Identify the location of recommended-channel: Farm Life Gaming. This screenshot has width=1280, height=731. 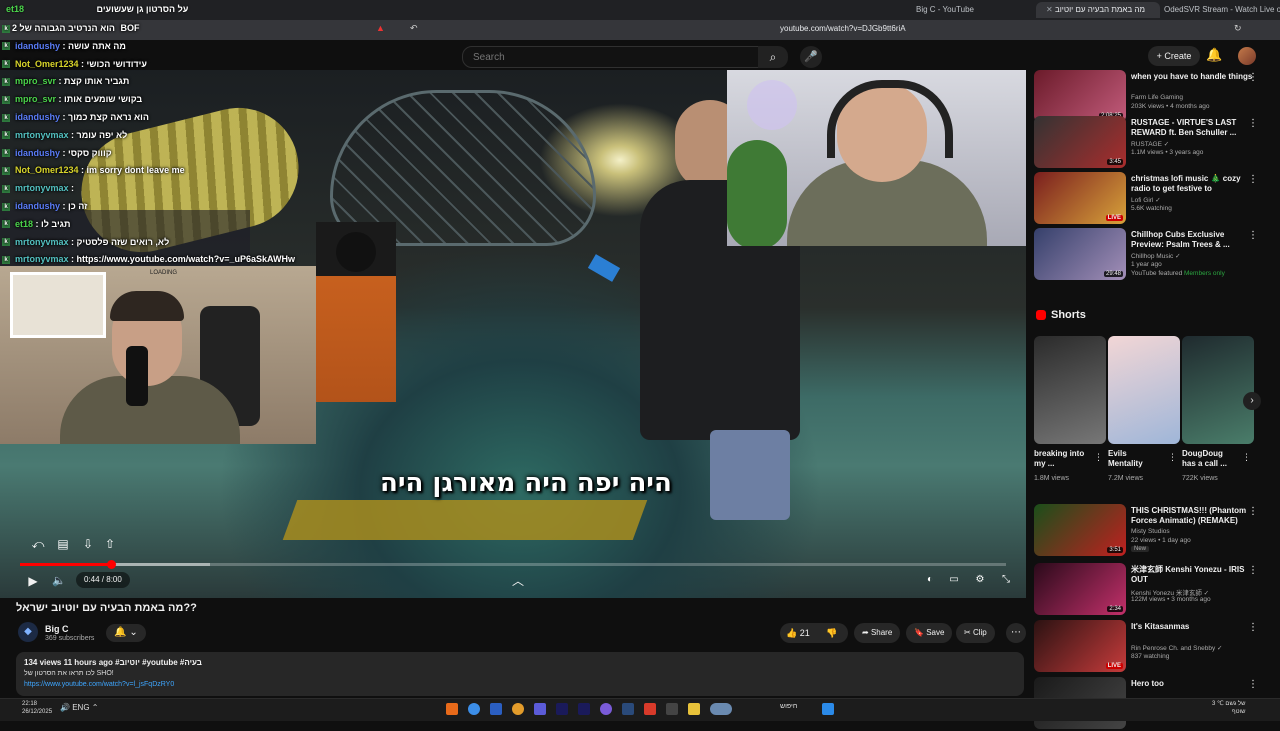
(1157, 97).